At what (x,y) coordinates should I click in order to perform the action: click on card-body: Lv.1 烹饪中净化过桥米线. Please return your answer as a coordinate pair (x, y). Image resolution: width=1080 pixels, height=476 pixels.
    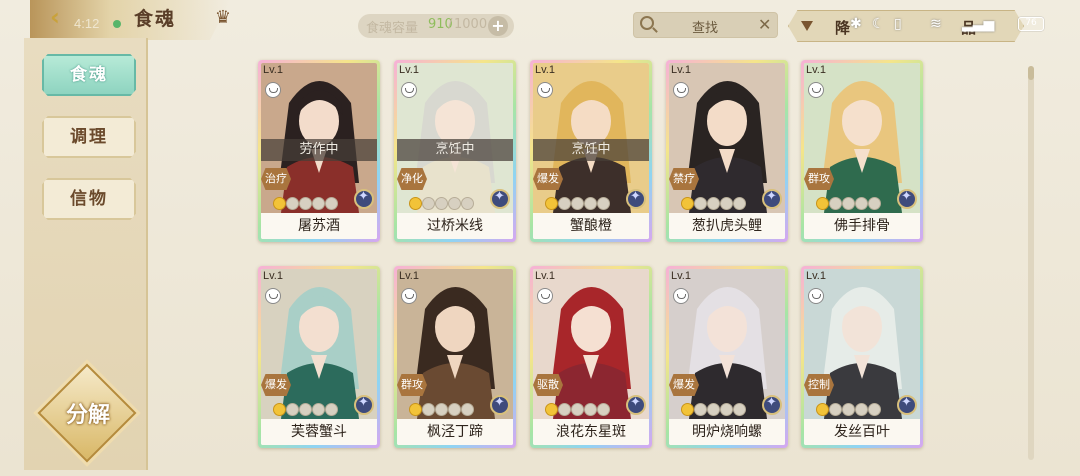
    Looking at the image, I should click on (455, 151).